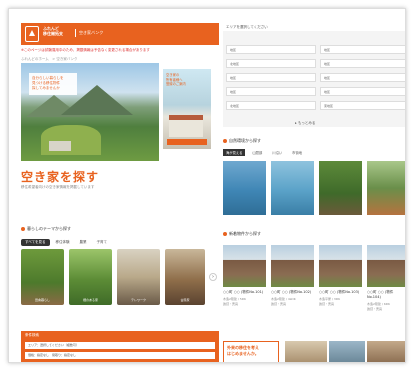 Image resolution: width=414 pixels, height=369 pixels. Describe the element at coordinates (234, 152) in the screenshot. I see `tab-sea: 海が見える` at that location.